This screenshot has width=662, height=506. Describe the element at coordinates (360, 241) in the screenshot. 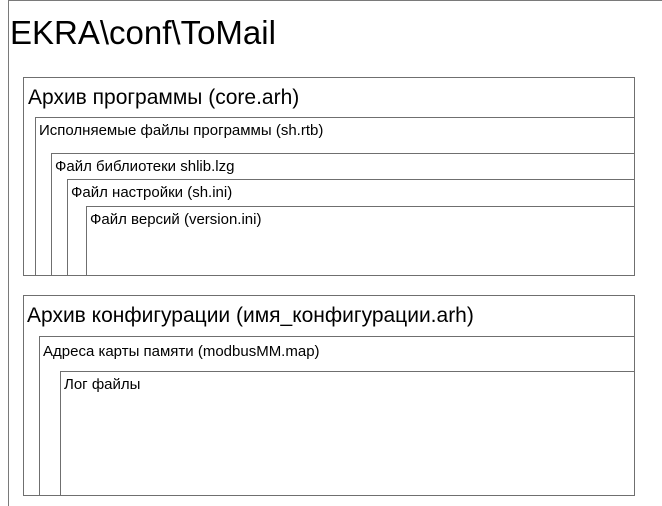

I see `versions-box: Файл версий (version.ini)` at that location.